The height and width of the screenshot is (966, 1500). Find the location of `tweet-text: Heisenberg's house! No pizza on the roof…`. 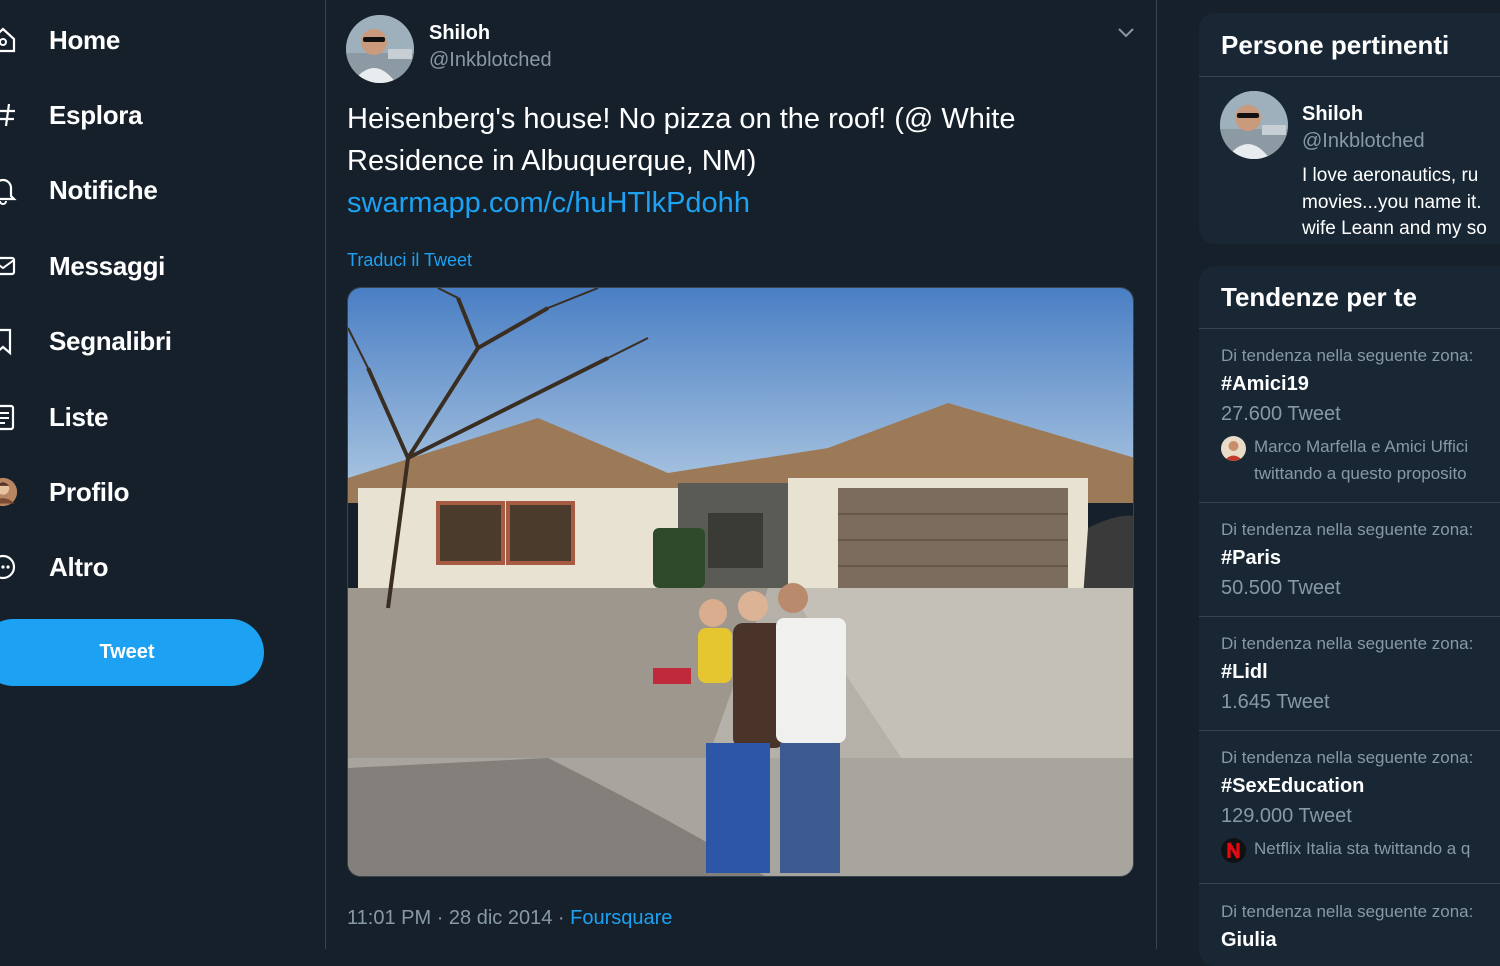

tweet-text: Heisenberg's house! No pizza on the roof… is located at coordinates (681, 140).